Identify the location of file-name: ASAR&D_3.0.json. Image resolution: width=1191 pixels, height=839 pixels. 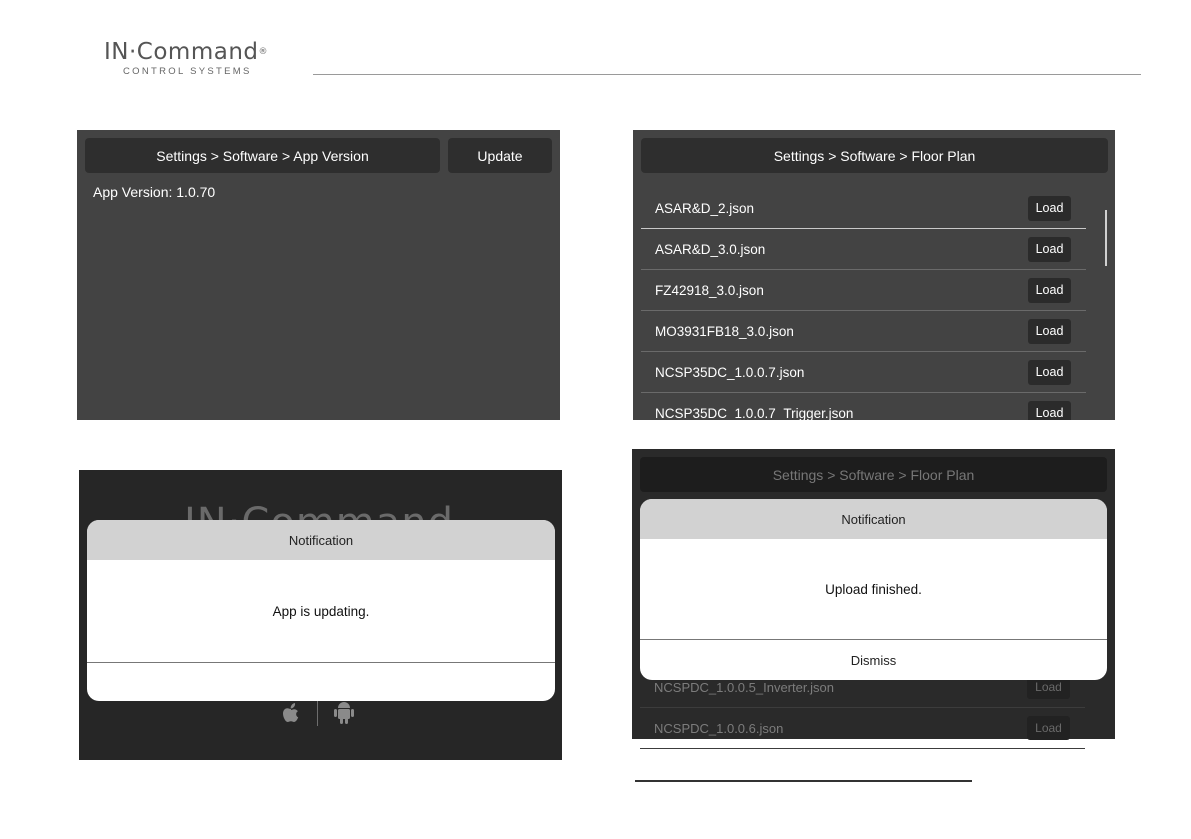
(710, 249).